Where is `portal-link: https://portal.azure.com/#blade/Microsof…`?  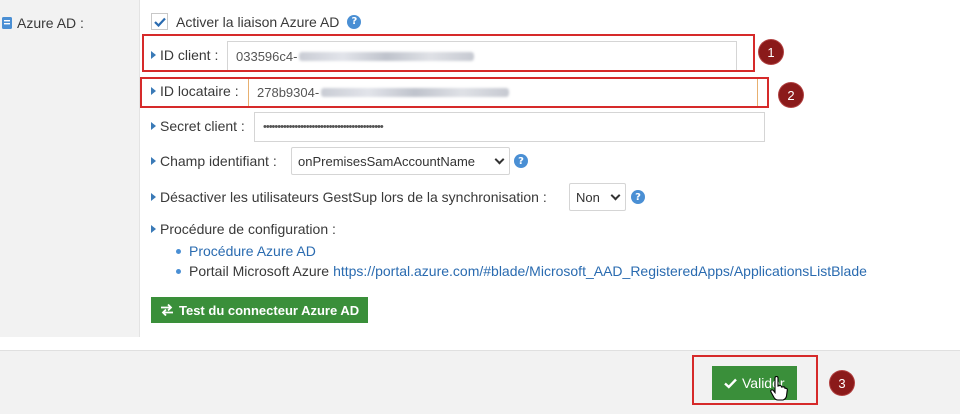
portal-link: https://portal.azure.com/#blade/Microsof… is located at coordinates (600, 271).